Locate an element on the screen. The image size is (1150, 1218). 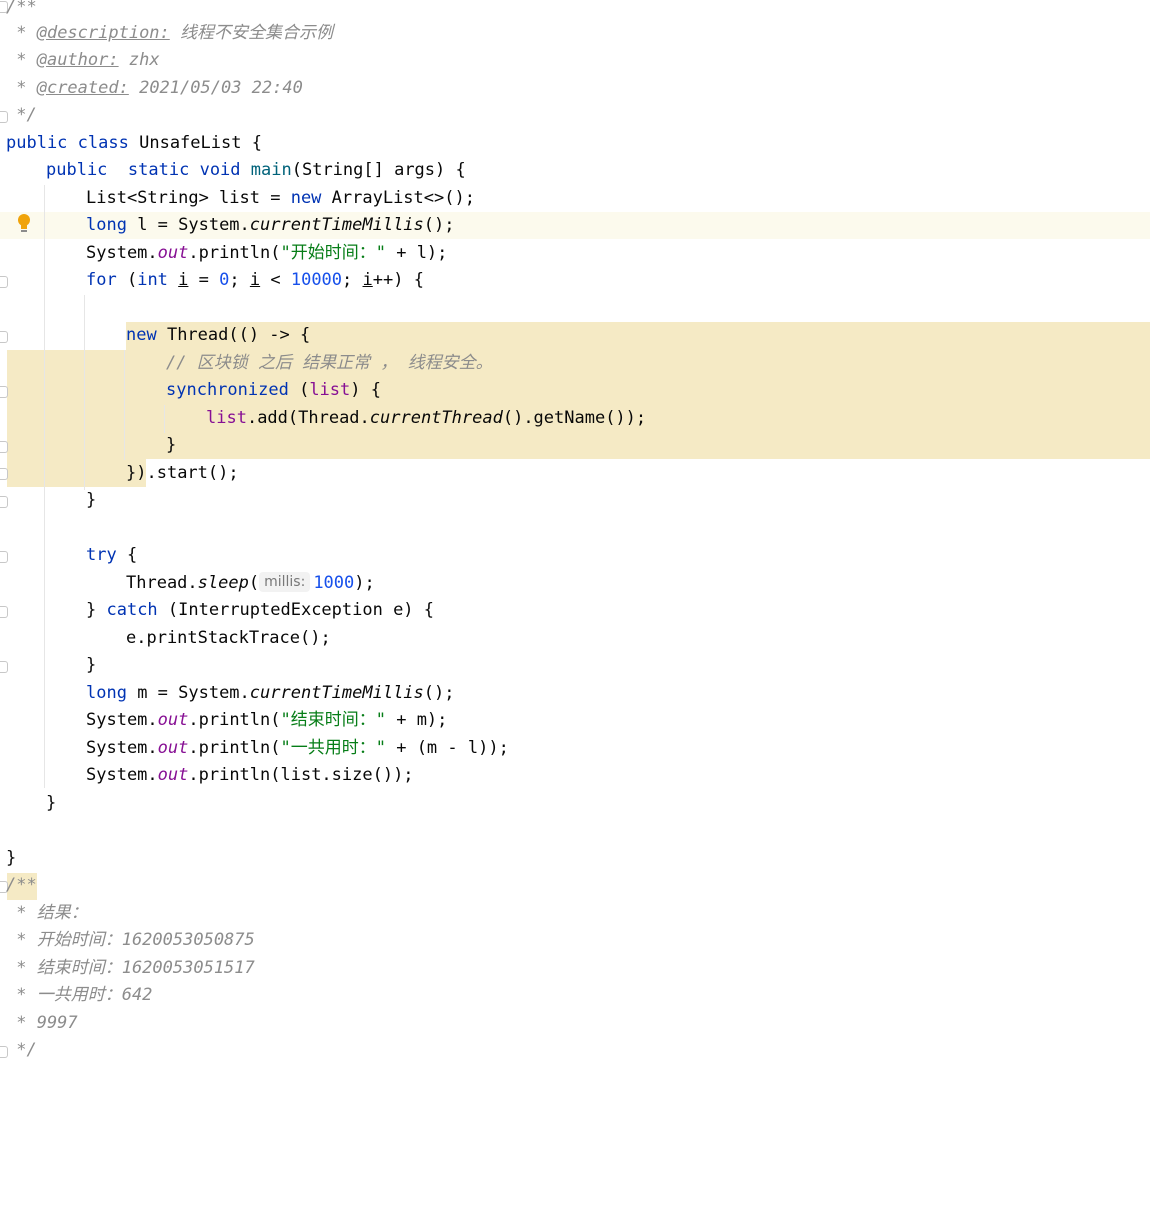
code-line: synchronized (list) { is located at coordinates (273, 390).